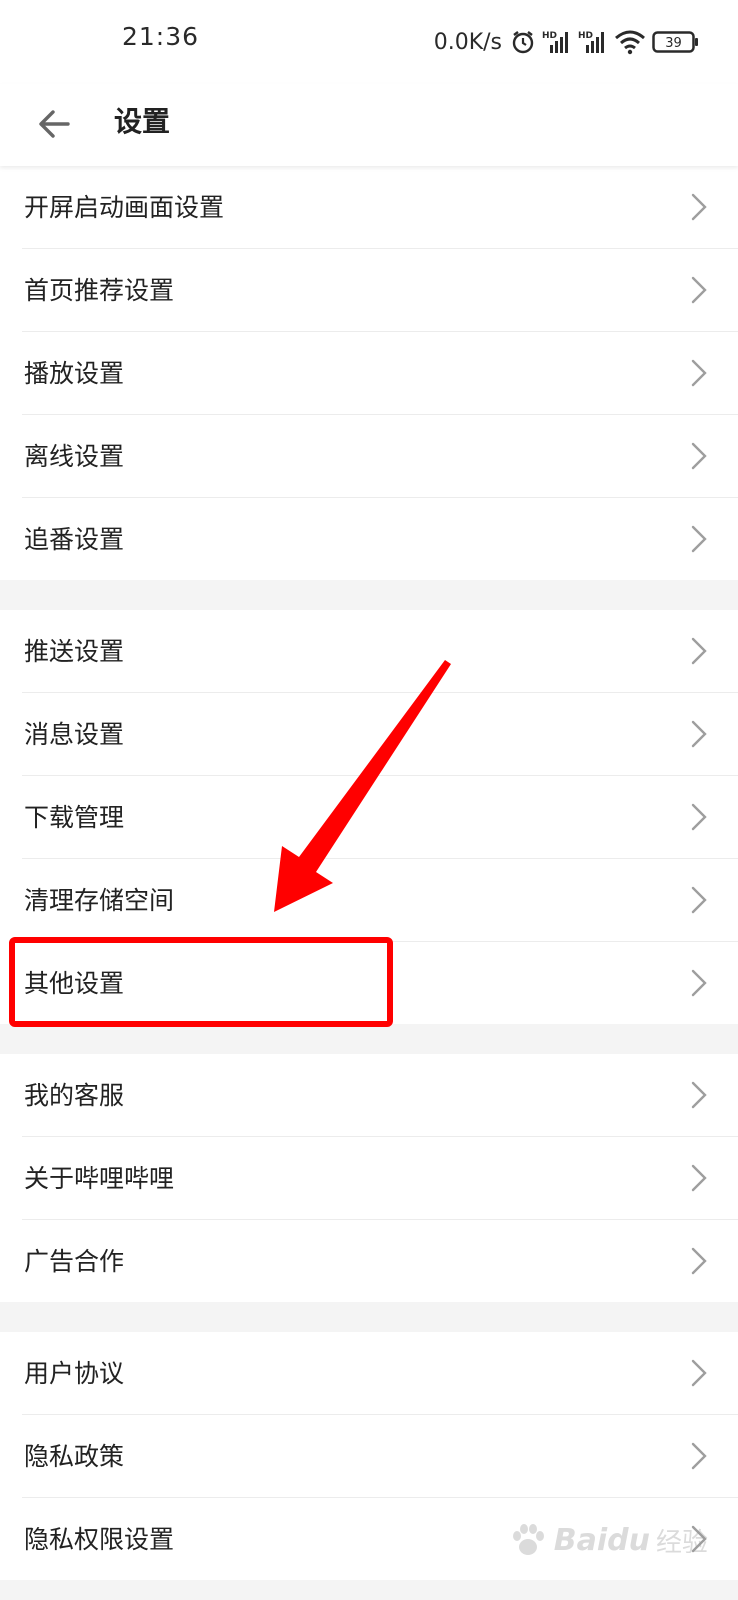 The height and width of the screenshot is (1600, 738). Describe the element at coordinates (467, 42) in the screenshot. I see `net-speed: 0.0K/s` at that location.